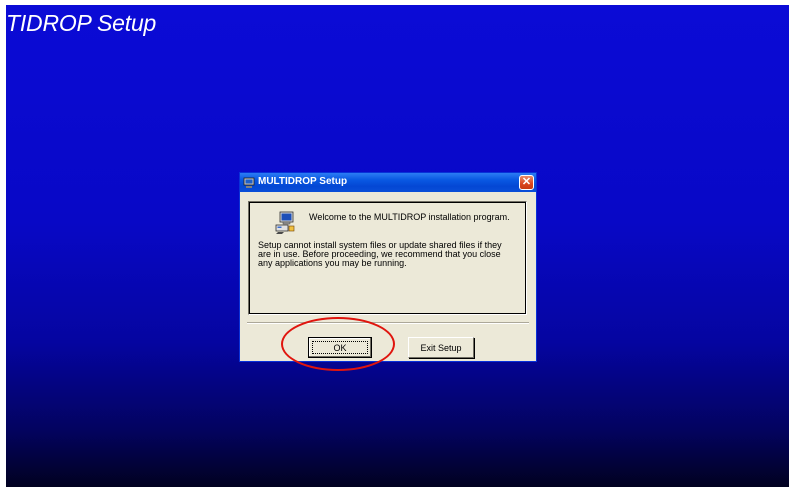 Image resolution: width=792 pixels, height=492 pixels. I want to click on close-icon: ✕, so click(526, 182).